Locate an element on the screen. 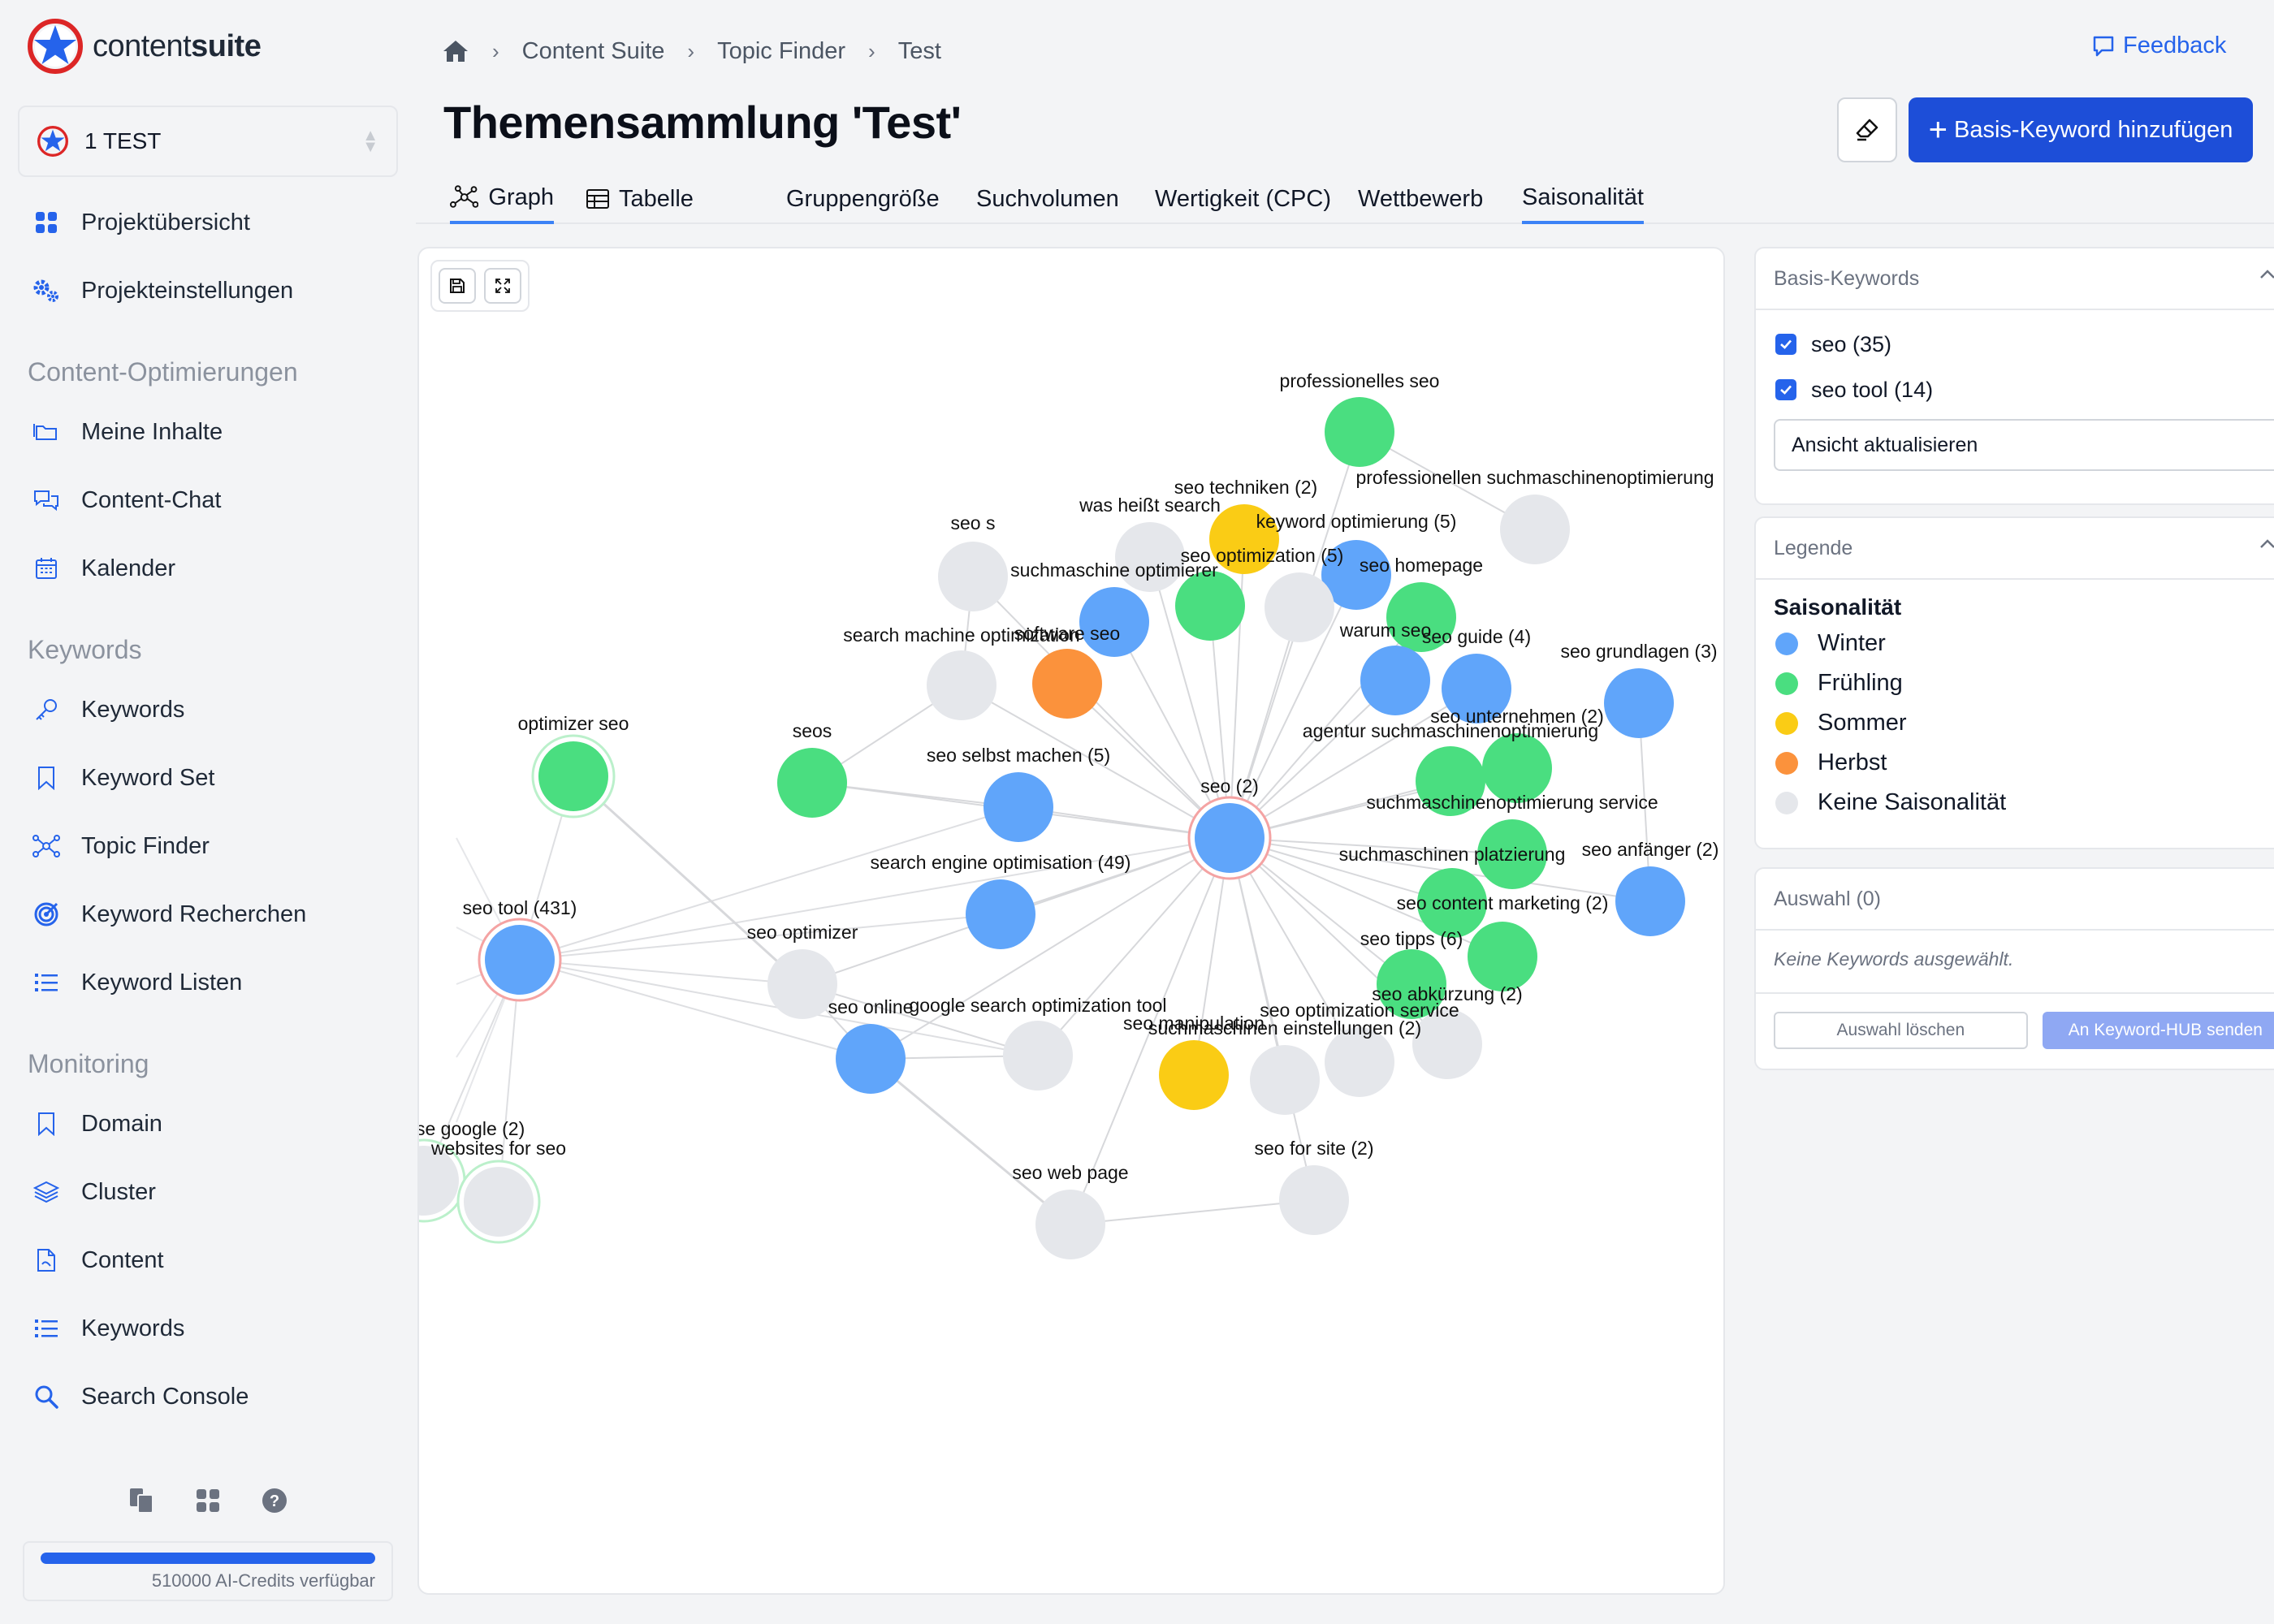 This screenshot has height=1624, width=2274. nav-projektuebersicht: Projektübersicht is located at coordinates (141, 223).